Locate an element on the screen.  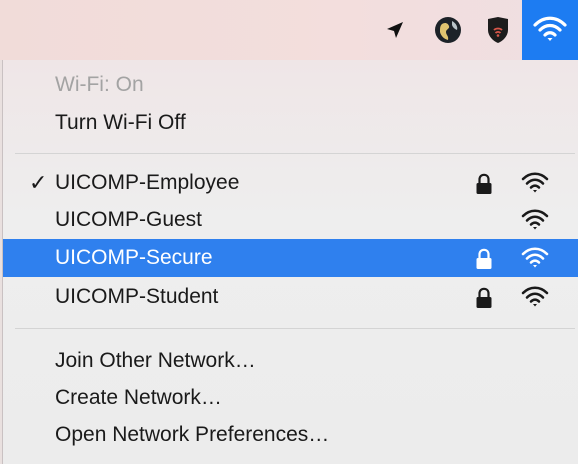
network-item-uicomp-guest: UICOMP-Guest is located at coordinates (290, 220).